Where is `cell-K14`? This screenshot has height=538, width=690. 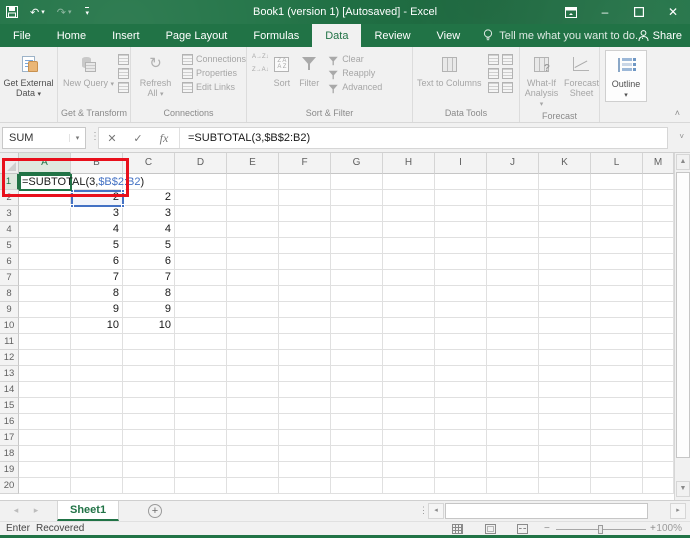
cell-K14 is located at coordinates (565, 390).